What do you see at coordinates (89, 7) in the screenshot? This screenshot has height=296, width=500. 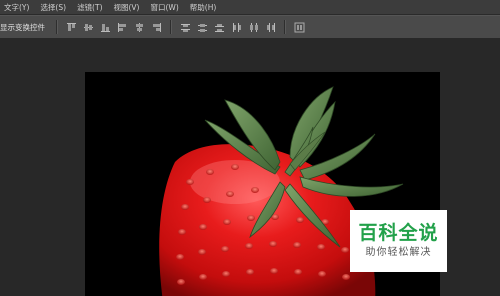 I see `menu-filter: 滤镜(T)` at bounding box center [89, 7].